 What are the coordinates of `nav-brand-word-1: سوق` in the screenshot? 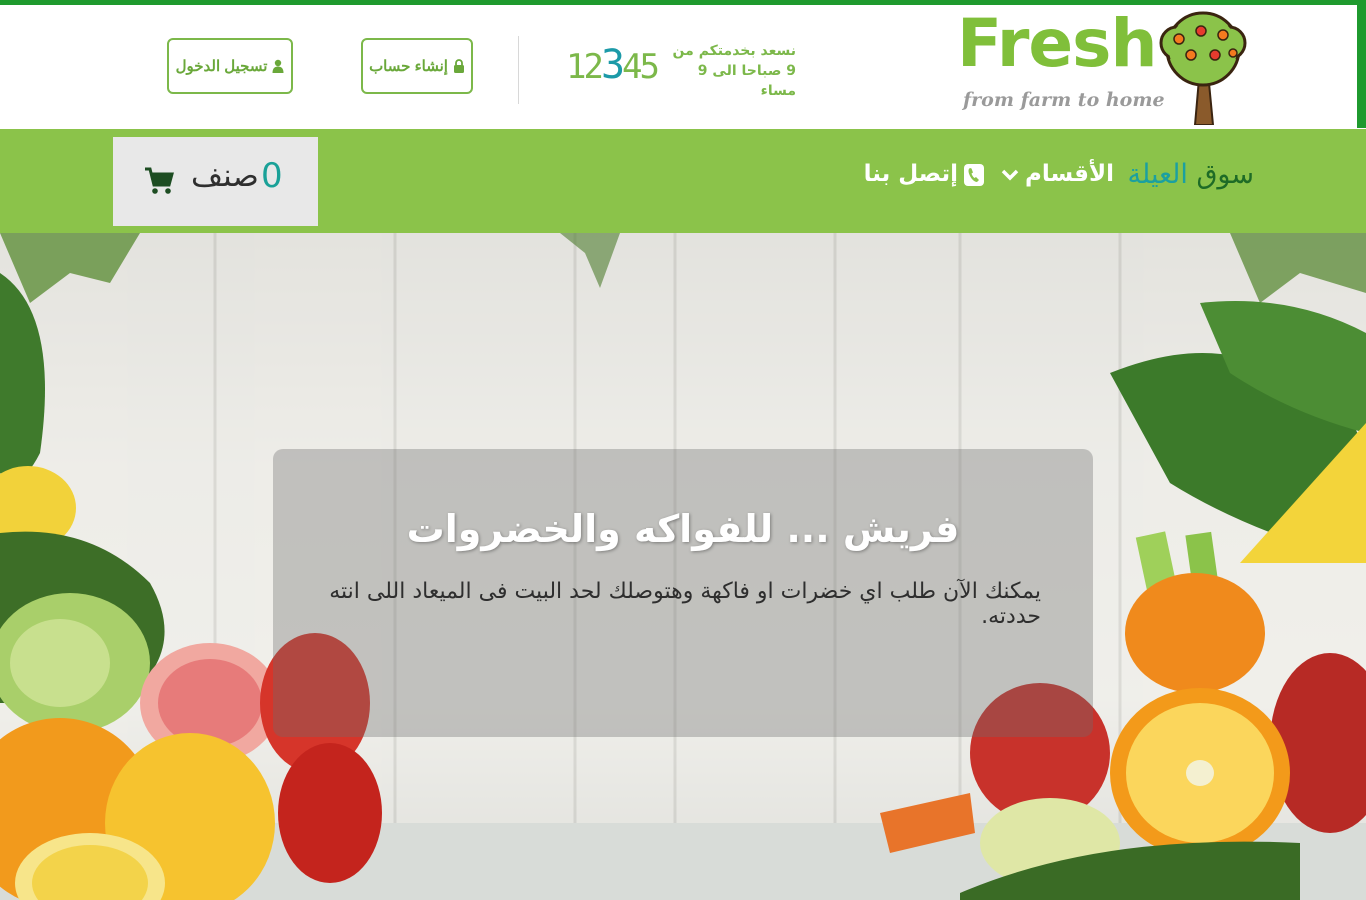 It's located at (1225, 174).